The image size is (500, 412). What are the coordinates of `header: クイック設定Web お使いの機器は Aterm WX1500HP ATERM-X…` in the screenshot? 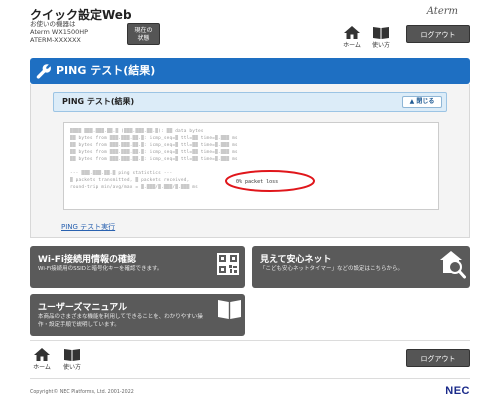 It's located at (250, 27).